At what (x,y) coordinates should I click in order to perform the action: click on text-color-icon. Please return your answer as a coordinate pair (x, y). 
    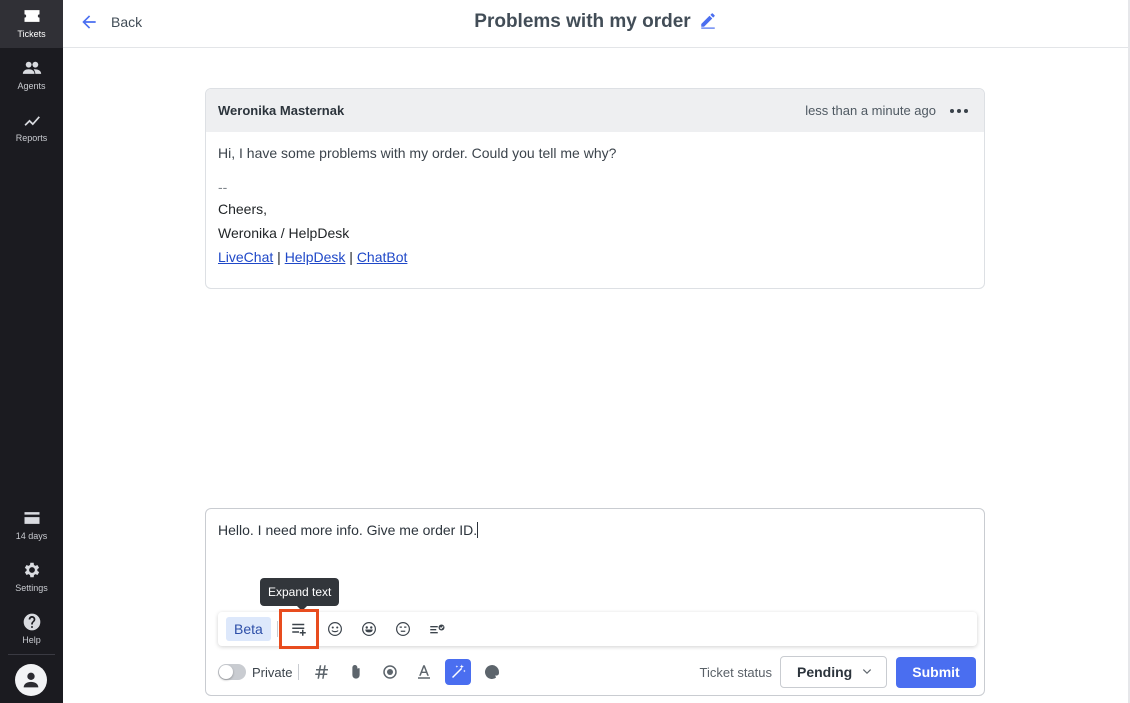
    Looking at the image, I should click on (424, 672).